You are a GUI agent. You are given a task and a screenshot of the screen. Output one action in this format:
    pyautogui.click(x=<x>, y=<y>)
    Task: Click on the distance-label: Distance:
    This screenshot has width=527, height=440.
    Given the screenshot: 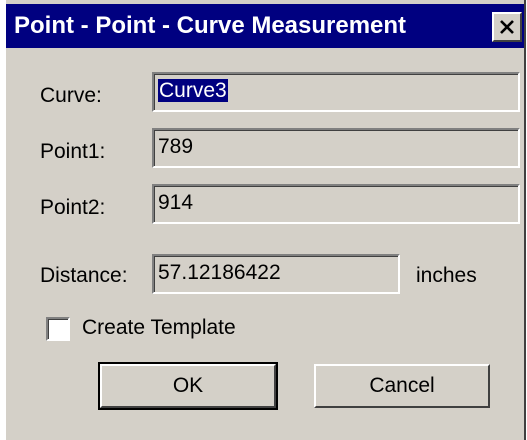 What is the action you would take?
    pyautogui.click(x=84, y=275)
    